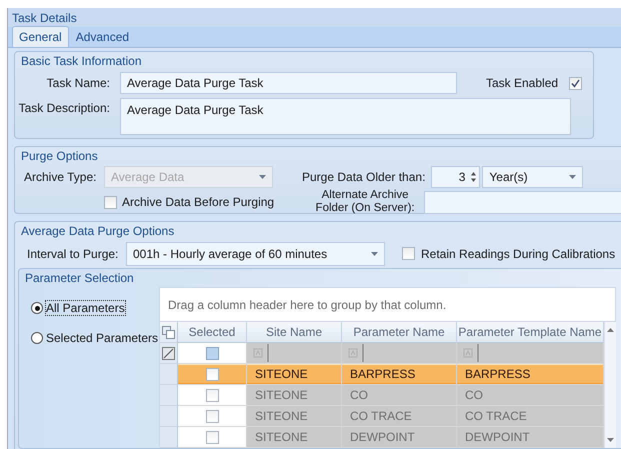 The image size is (621, 449). Describe the element at coordinates (518, 253) in the screenshot. I see `checkbox-label: Retain Readings During Calibrations` at that location.